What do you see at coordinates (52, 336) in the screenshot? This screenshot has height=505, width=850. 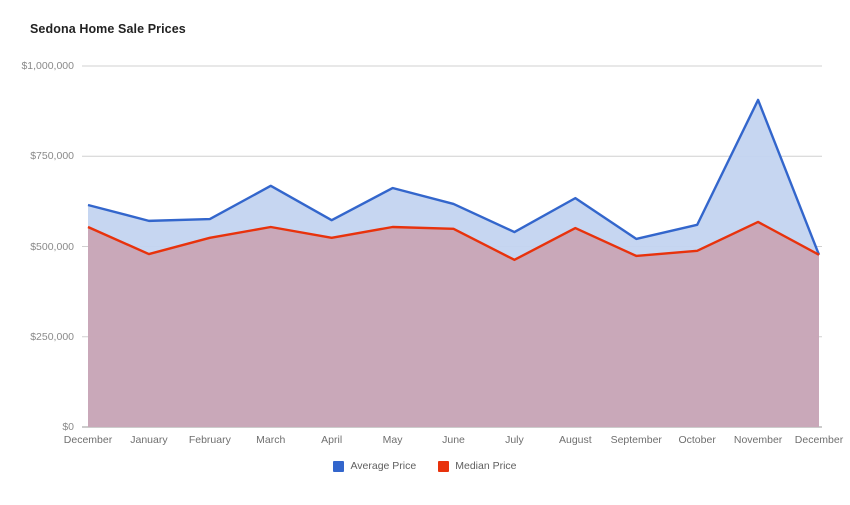 I see `y-axis-tick-label: $250,000` at bounding box center [52, 336].